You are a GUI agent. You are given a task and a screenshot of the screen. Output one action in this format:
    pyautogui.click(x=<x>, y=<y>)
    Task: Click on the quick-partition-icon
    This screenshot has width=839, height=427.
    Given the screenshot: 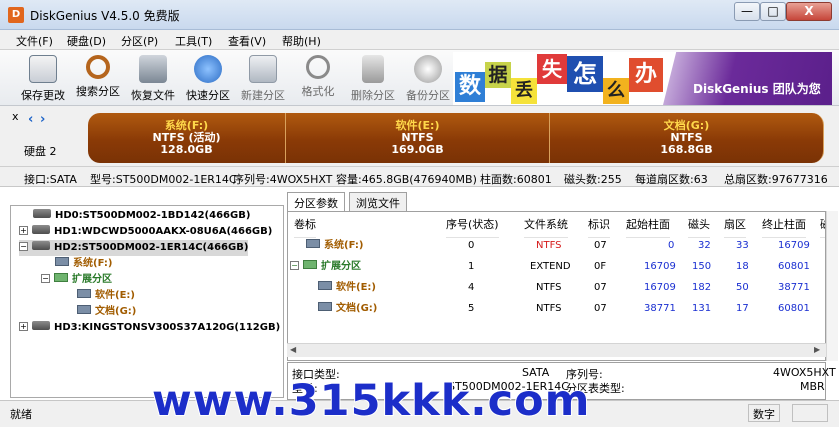 What is the action you would take?
    pyautogui.click(x=208, y=69)
    